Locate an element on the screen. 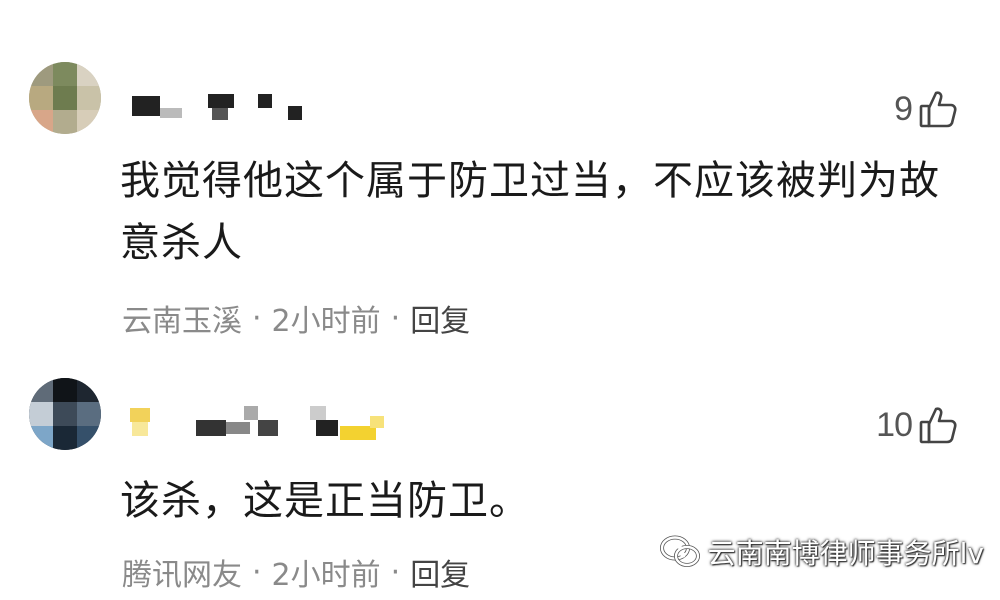  like-count: 9 is located at coordinates (903, 108).